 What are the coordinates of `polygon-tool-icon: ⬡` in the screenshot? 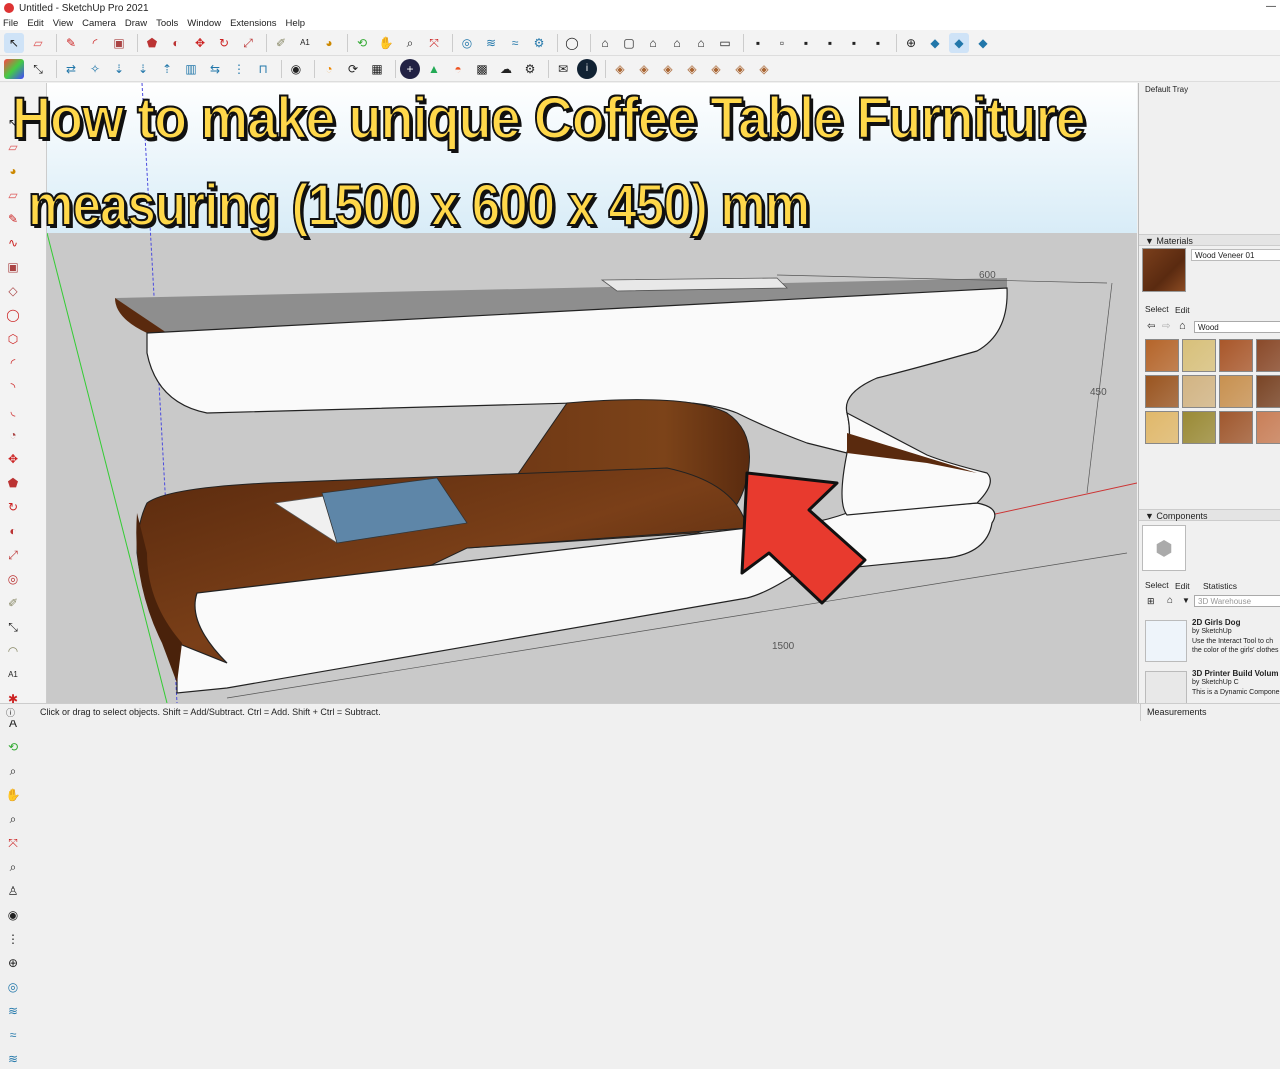 It's located at (13, 339).